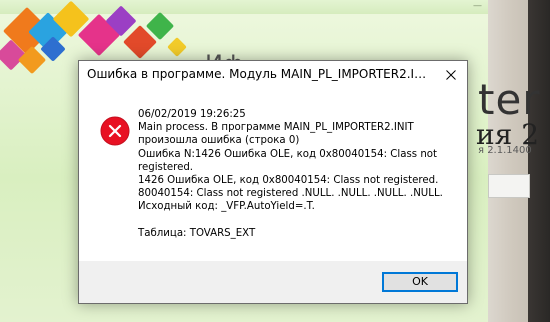 The height and width of the screenshot is (322, 550). Describe the element at coordinates (273, 282) in the screenshot. I see `dialog-footer: OK` at that location.